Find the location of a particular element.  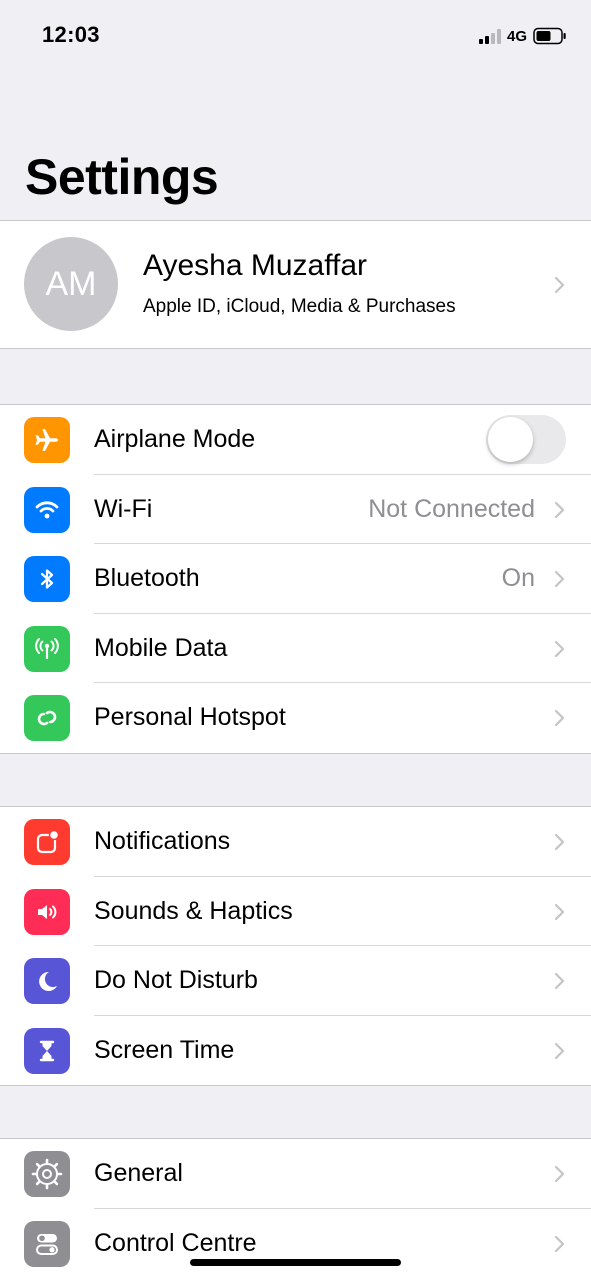

profile-name: Ayesha Muzaffar is located at coordinates (255, 265).